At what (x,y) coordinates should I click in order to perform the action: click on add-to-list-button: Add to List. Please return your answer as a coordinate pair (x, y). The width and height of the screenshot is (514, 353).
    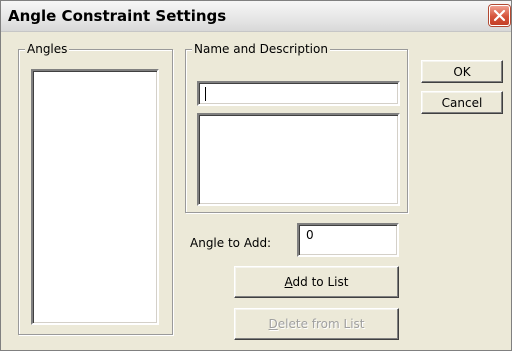
    Looking at the image, I should click on (316, 282).